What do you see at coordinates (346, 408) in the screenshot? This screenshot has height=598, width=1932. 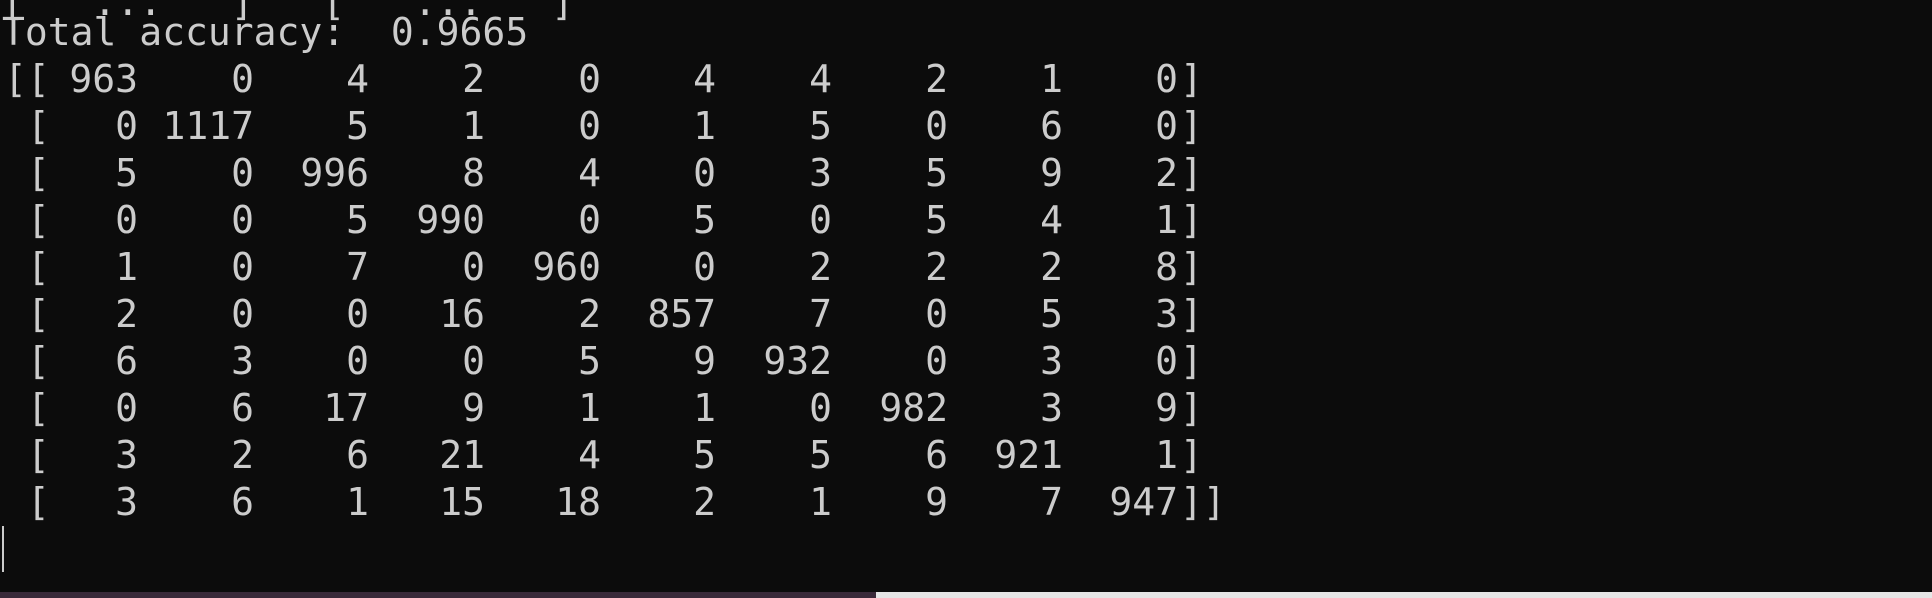 I see `matrix-cell: 17` at bounding box center [346, 408].